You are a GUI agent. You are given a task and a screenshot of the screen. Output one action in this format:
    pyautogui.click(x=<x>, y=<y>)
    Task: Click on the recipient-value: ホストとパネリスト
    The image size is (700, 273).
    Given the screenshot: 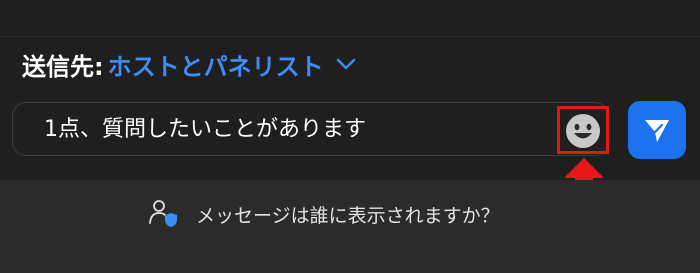 What is the action you would take?
    pyautogui.click(x=216, y=64)
    